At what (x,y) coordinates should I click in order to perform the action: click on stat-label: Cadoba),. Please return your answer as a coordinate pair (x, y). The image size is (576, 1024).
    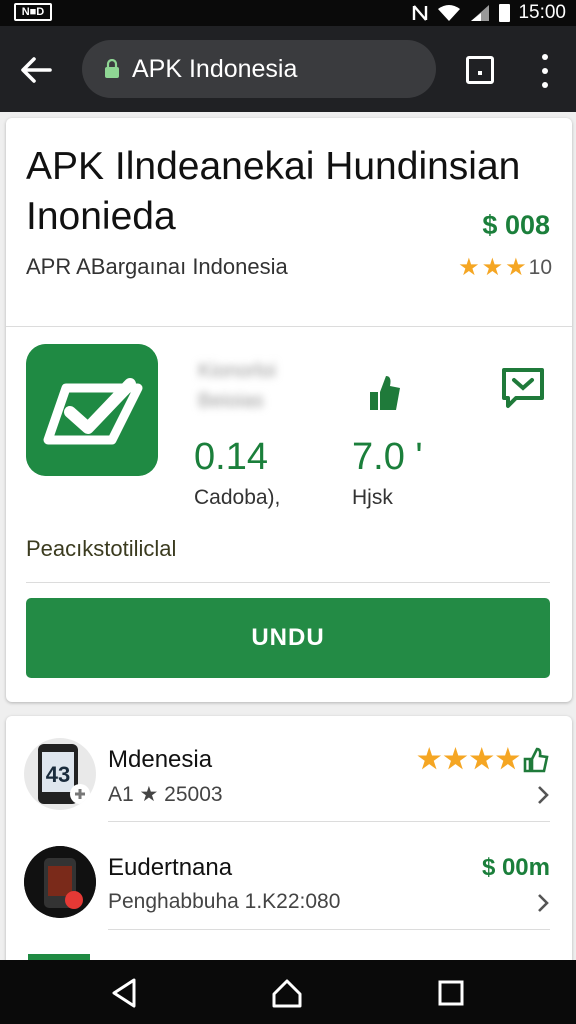
    Looking at the image, I should click on (237, 497).